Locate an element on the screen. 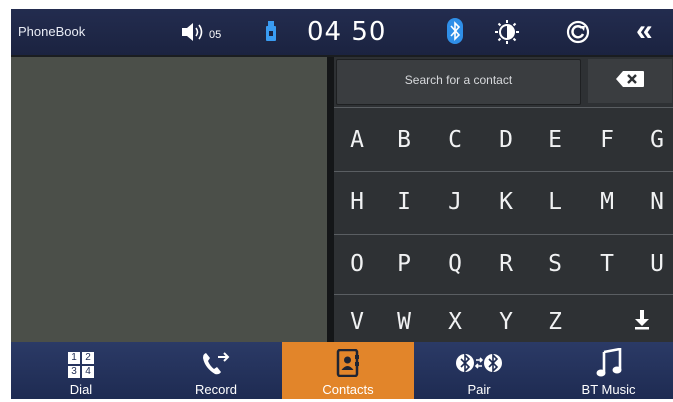  key-x: X is located at coordinates (455, 322).